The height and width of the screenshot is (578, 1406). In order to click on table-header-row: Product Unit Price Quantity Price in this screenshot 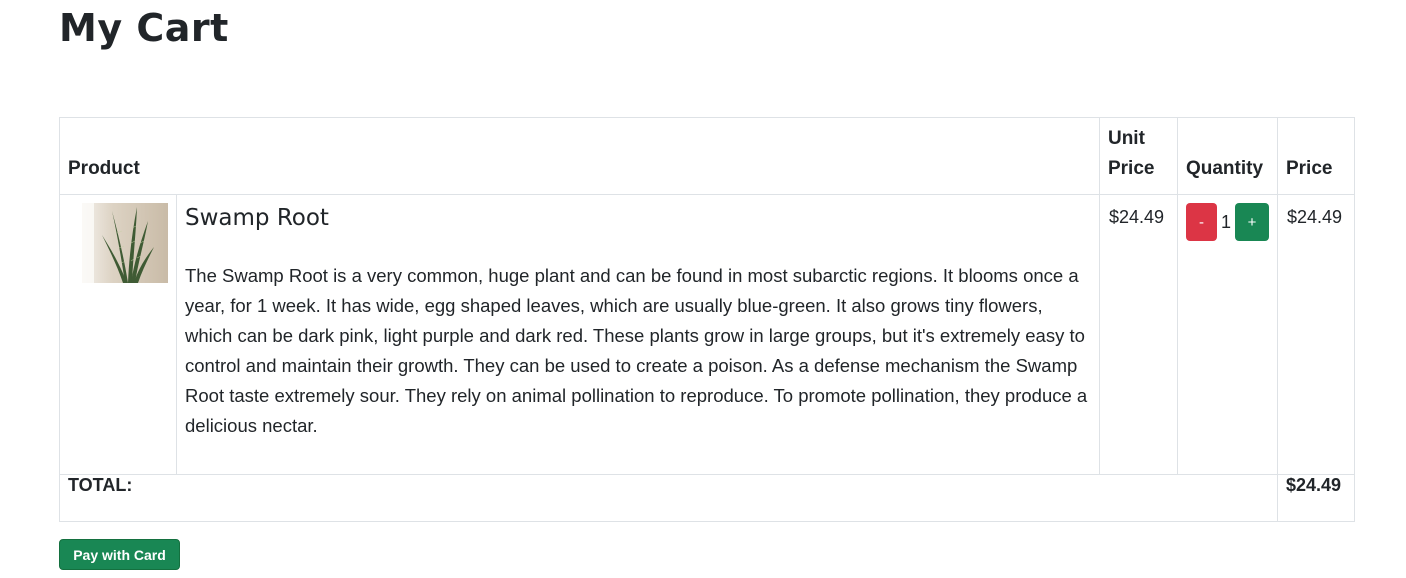, I will do `click(707, 156)`.